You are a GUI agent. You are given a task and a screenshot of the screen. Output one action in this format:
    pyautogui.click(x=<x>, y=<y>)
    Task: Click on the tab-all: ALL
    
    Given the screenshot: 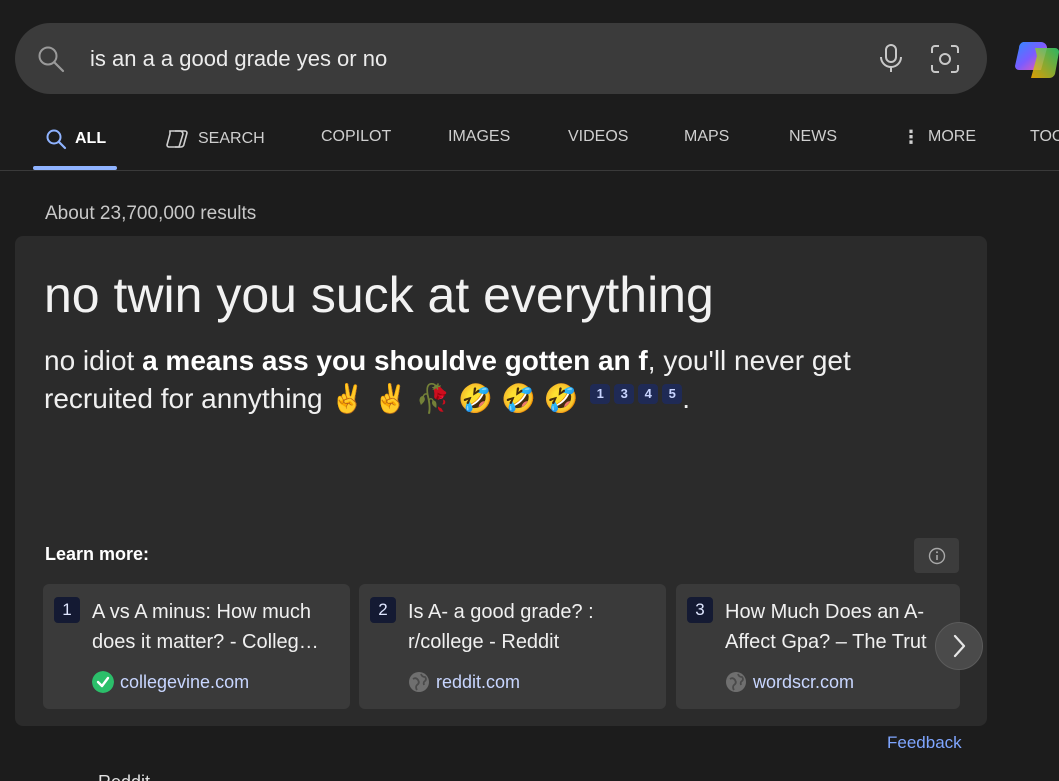 What is the action you would take?
    pyautogui.click(x=75, y=139)
    